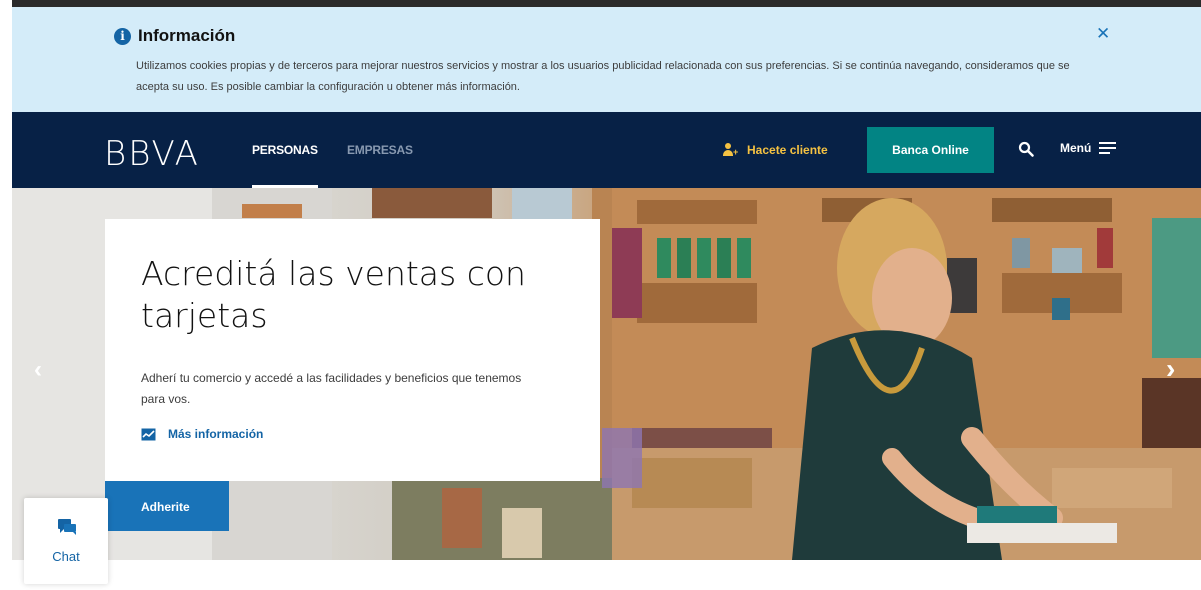  What do you see at coordinates (333, 294) in the screenshot?
I see `hero-title: Acreditá las ventas con tarjetas` at bounding box center [333, 294].